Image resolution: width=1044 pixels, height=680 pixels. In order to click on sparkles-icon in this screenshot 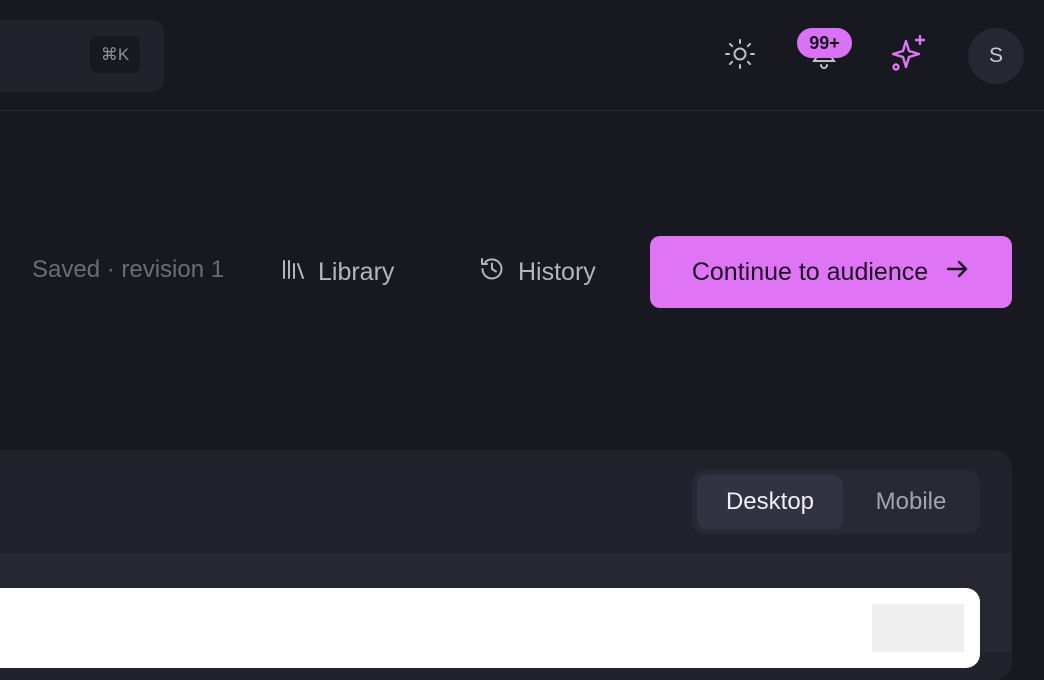, I will do `click(909, 55)`.